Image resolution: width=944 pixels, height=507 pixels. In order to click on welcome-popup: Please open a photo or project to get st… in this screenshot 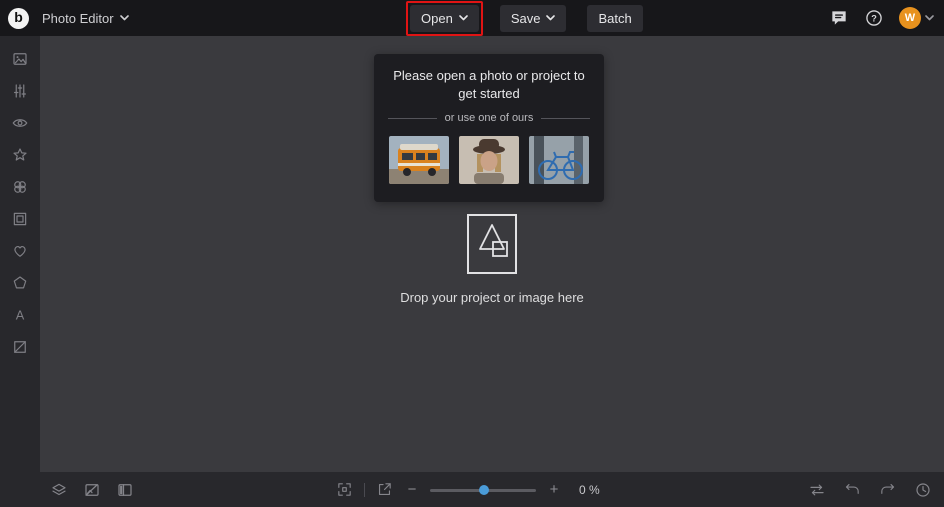, I will do `click(489, 128)`.